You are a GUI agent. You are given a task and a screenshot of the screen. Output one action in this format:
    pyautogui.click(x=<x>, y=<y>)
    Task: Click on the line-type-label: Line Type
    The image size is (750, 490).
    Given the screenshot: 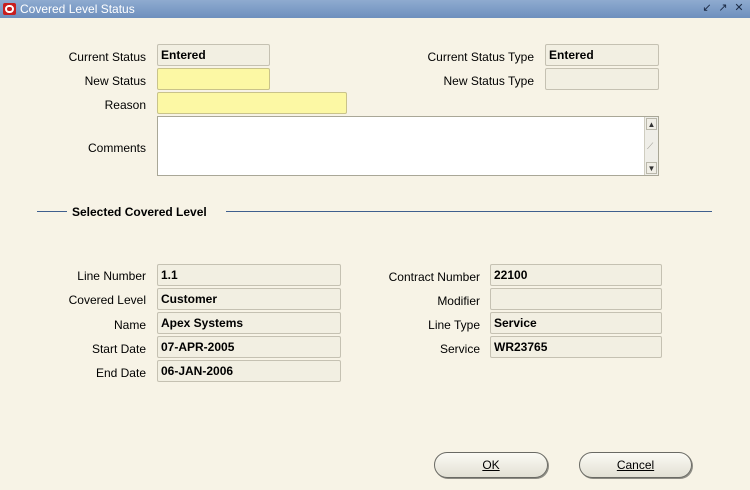 What is the action you would take?
    pyautogui.click(x=454, y=325)
    